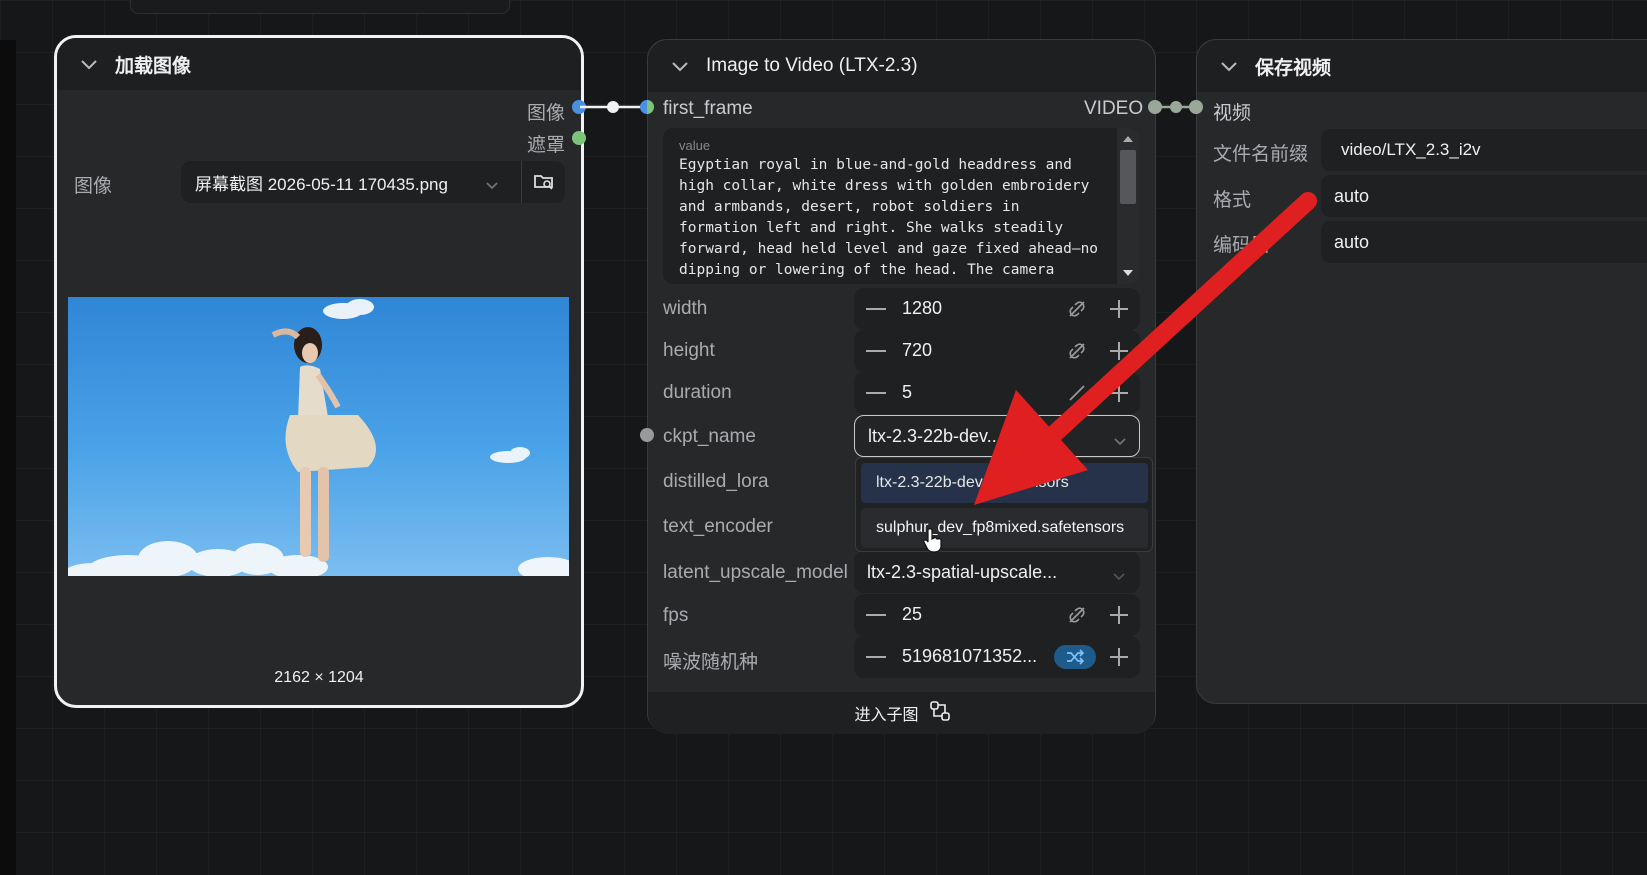 Image resolution: width=1647 pixels, height=875 pixels. Describe the element at coordinates (695, 145) in the screenshot. I see `prompt-header: value` at that location.